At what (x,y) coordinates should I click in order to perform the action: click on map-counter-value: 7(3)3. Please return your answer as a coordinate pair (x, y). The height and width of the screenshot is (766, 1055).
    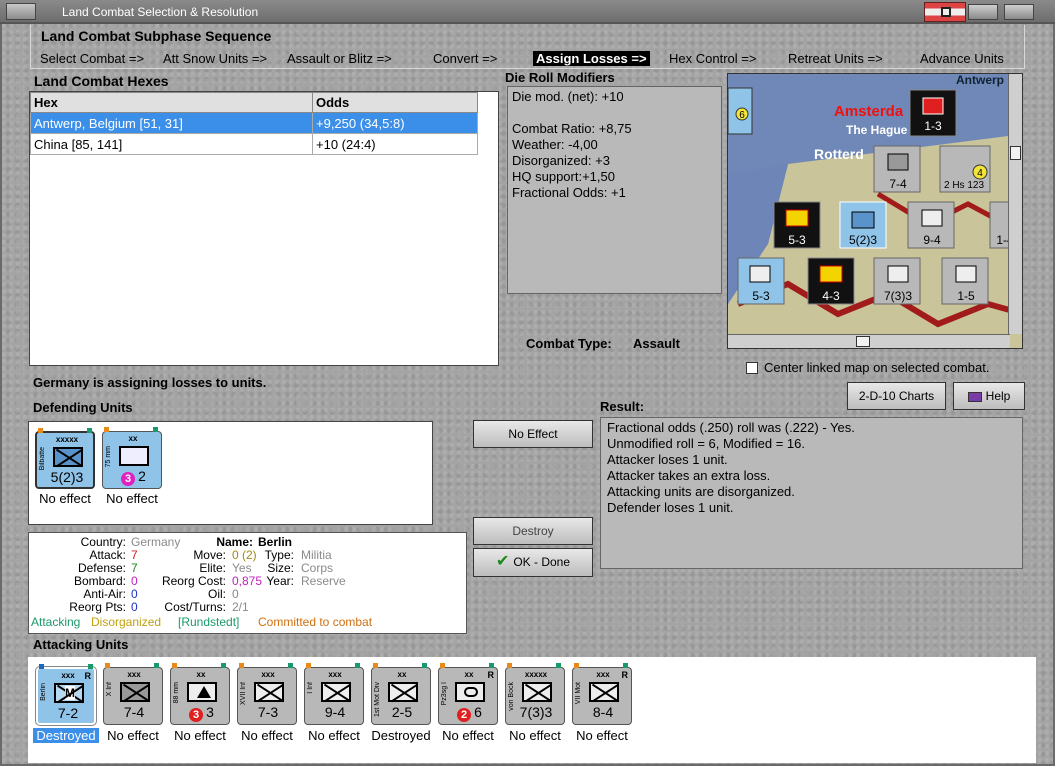
    Looking at the image, I should click on (898, 296).